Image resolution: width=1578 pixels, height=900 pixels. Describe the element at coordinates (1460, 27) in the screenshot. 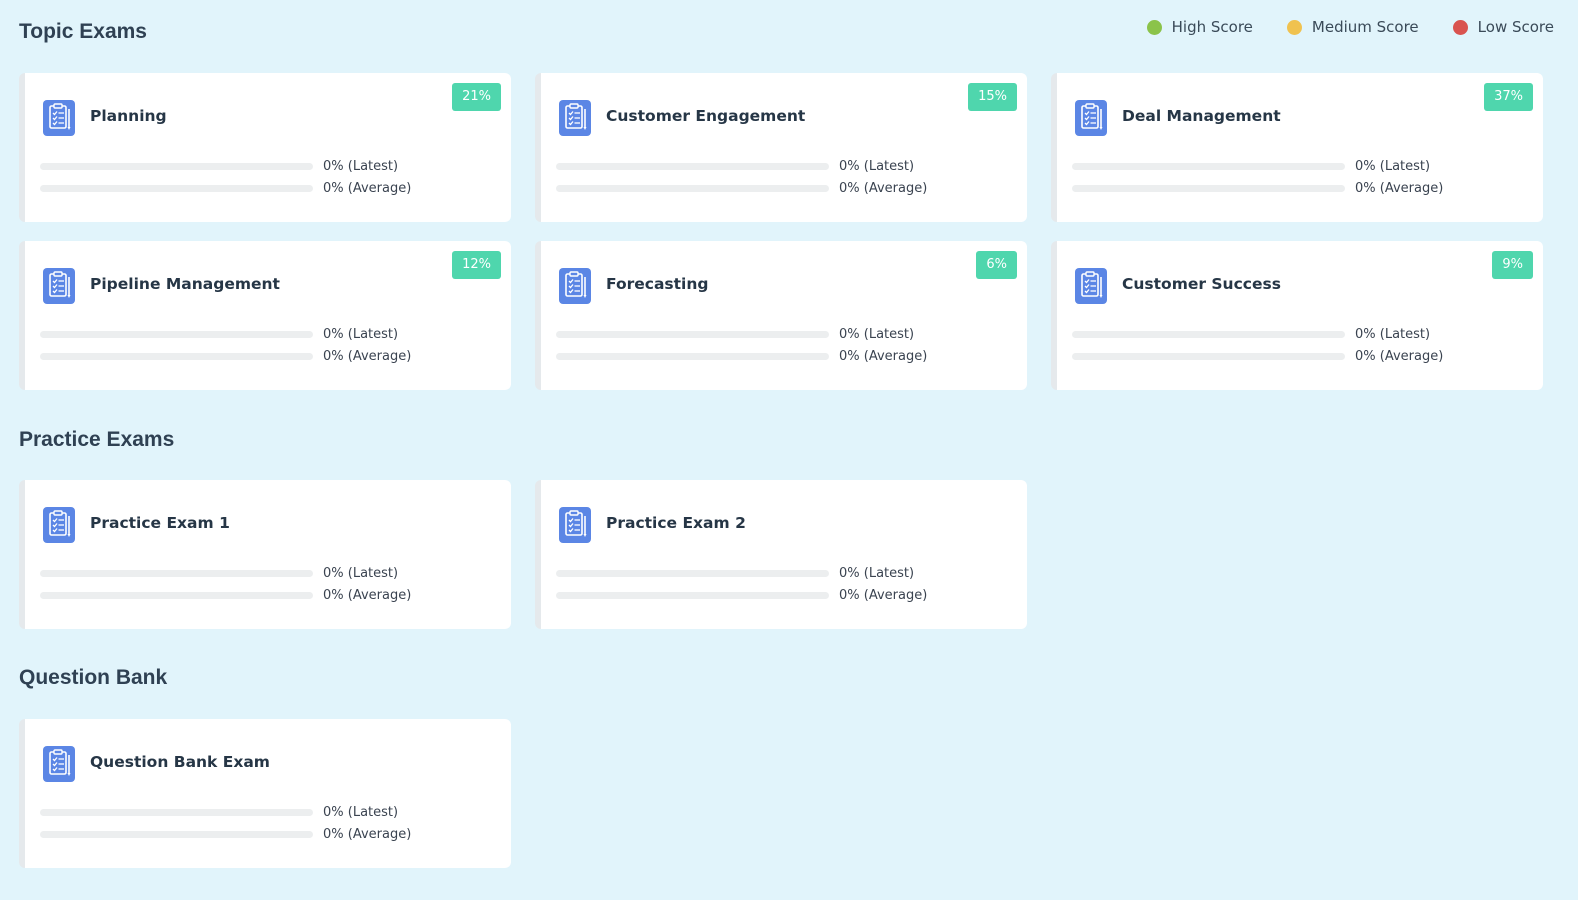

I see `low-score-dot-icon` at that location.